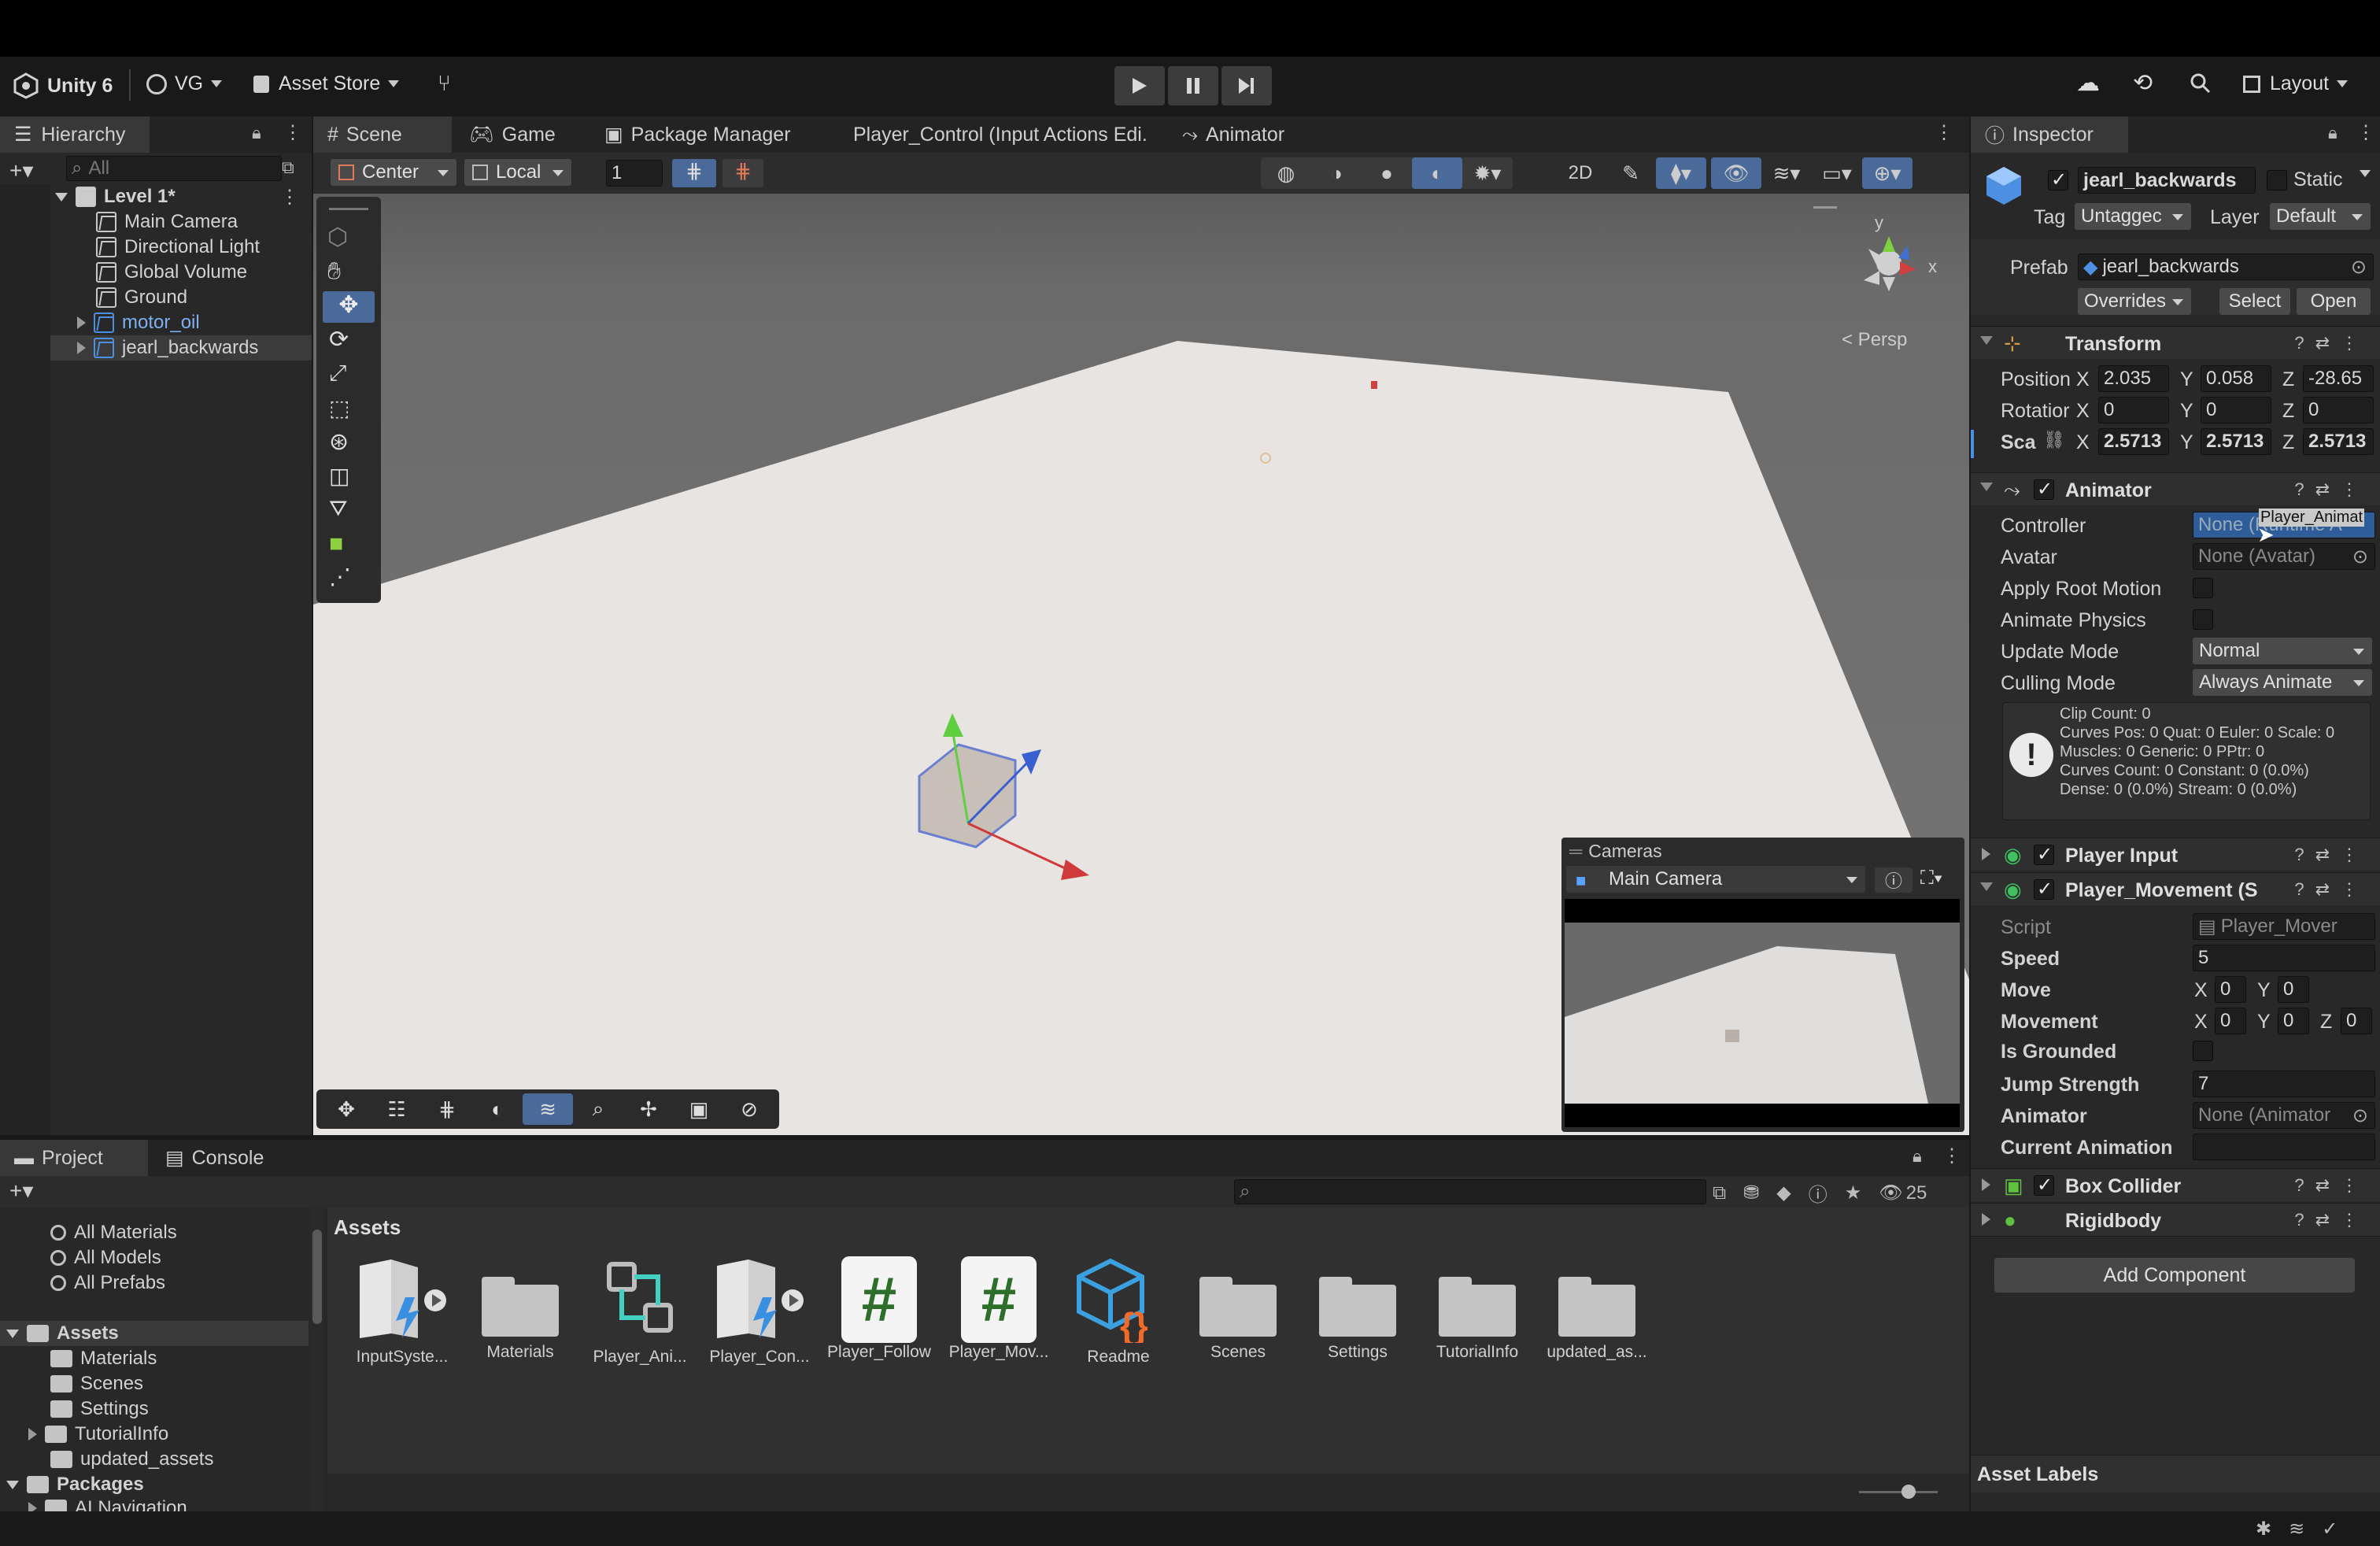 The image size is (2380, 1546). What do you see at coordinates (2296, 1529) in the screenshot?
I see `cache-server-icon: ≋` at bounding box center [2296, 1529].